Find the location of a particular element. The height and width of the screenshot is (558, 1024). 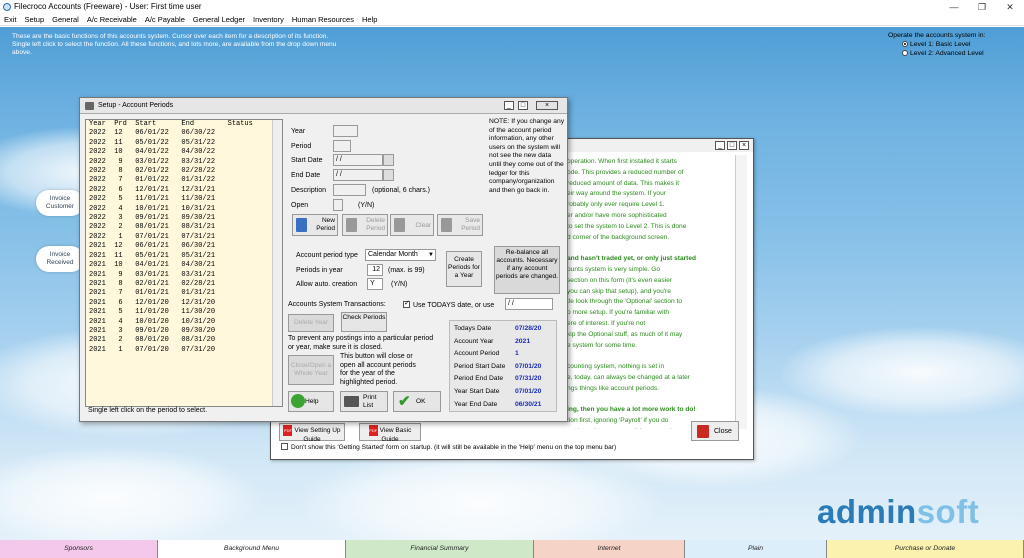

table-row: 2022 9 03/01/22 03/31/22 is located at coordinates (184, 162).